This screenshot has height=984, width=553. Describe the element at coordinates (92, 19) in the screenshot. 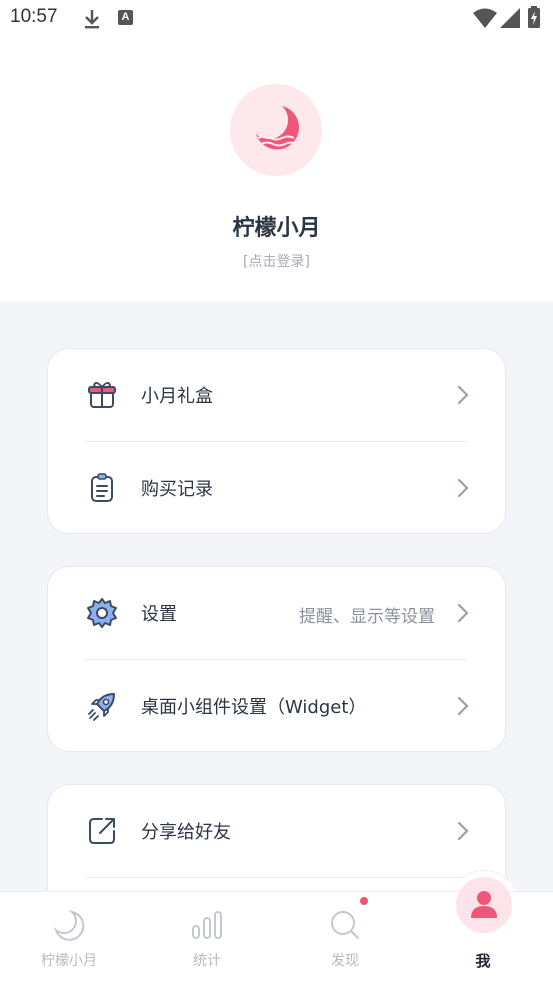

I see `download-icon` at that location.